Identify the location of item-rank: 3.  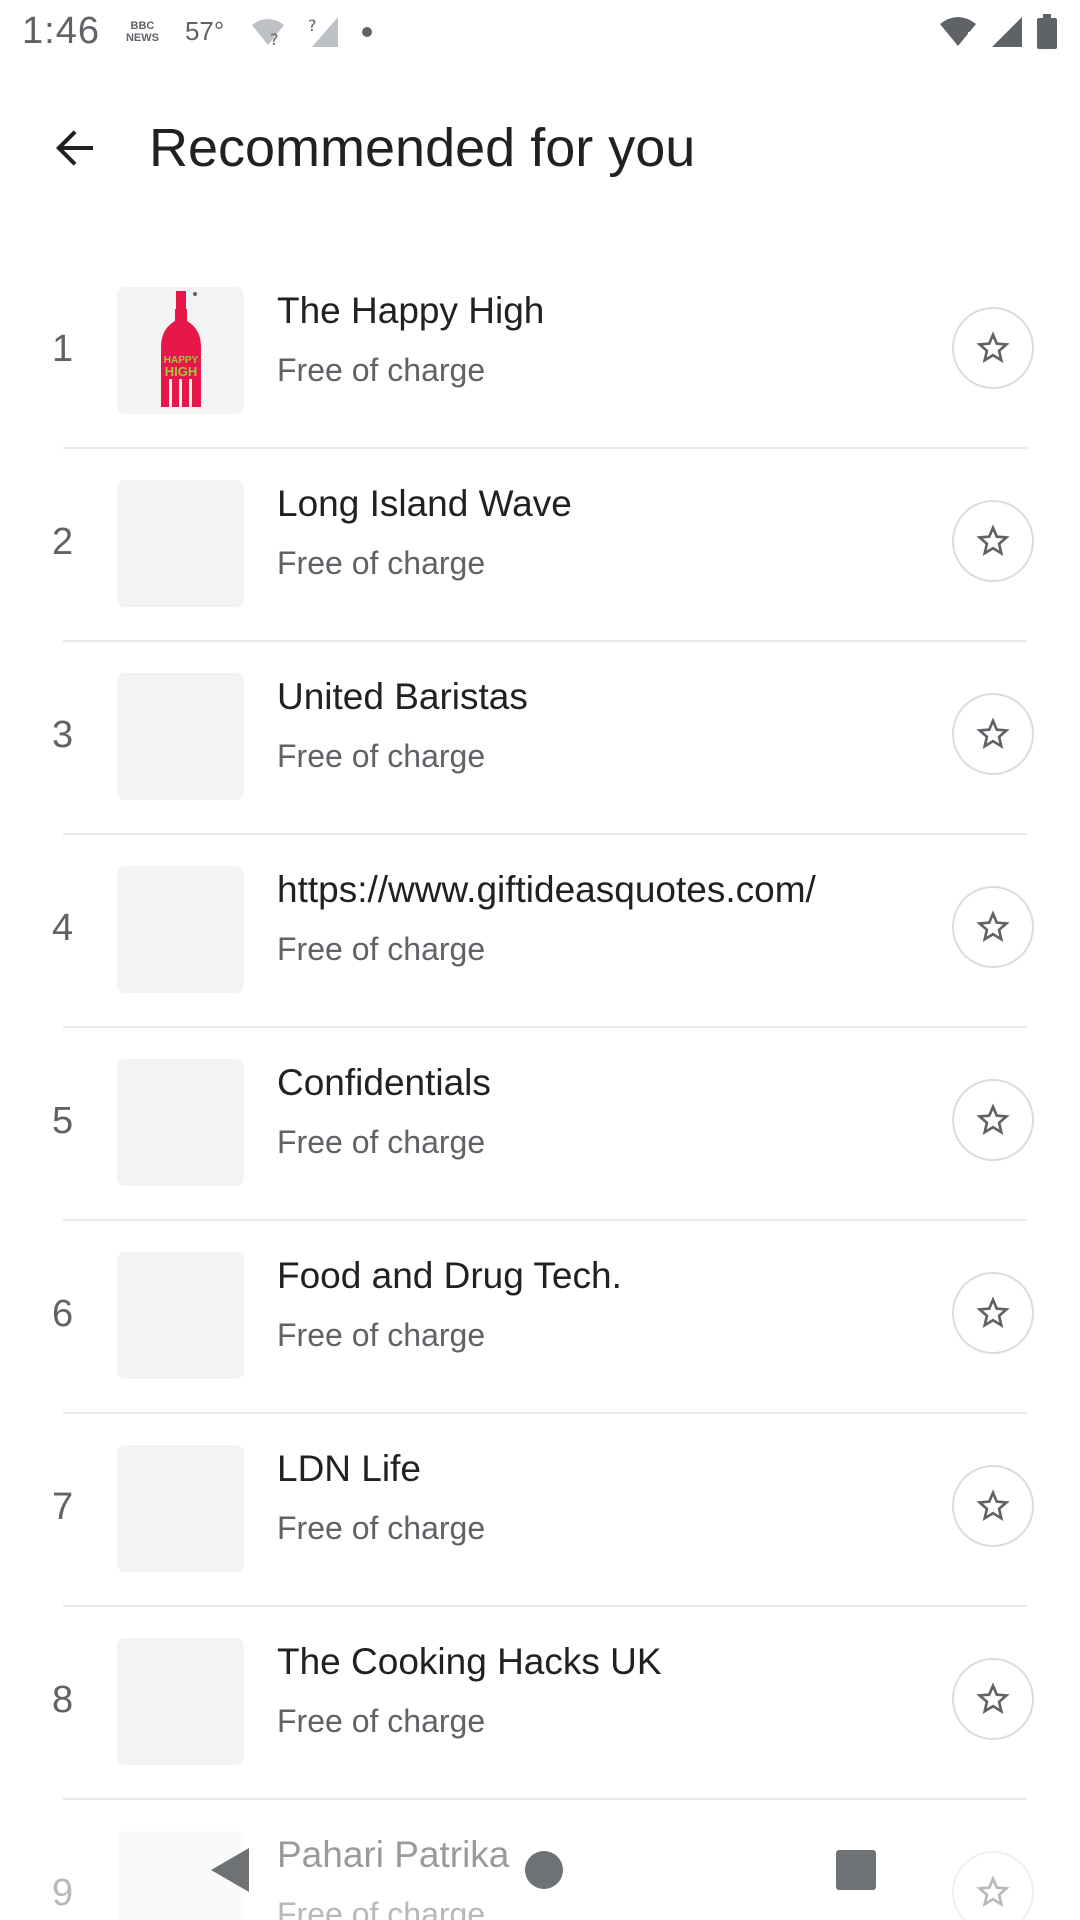
(63, 735).